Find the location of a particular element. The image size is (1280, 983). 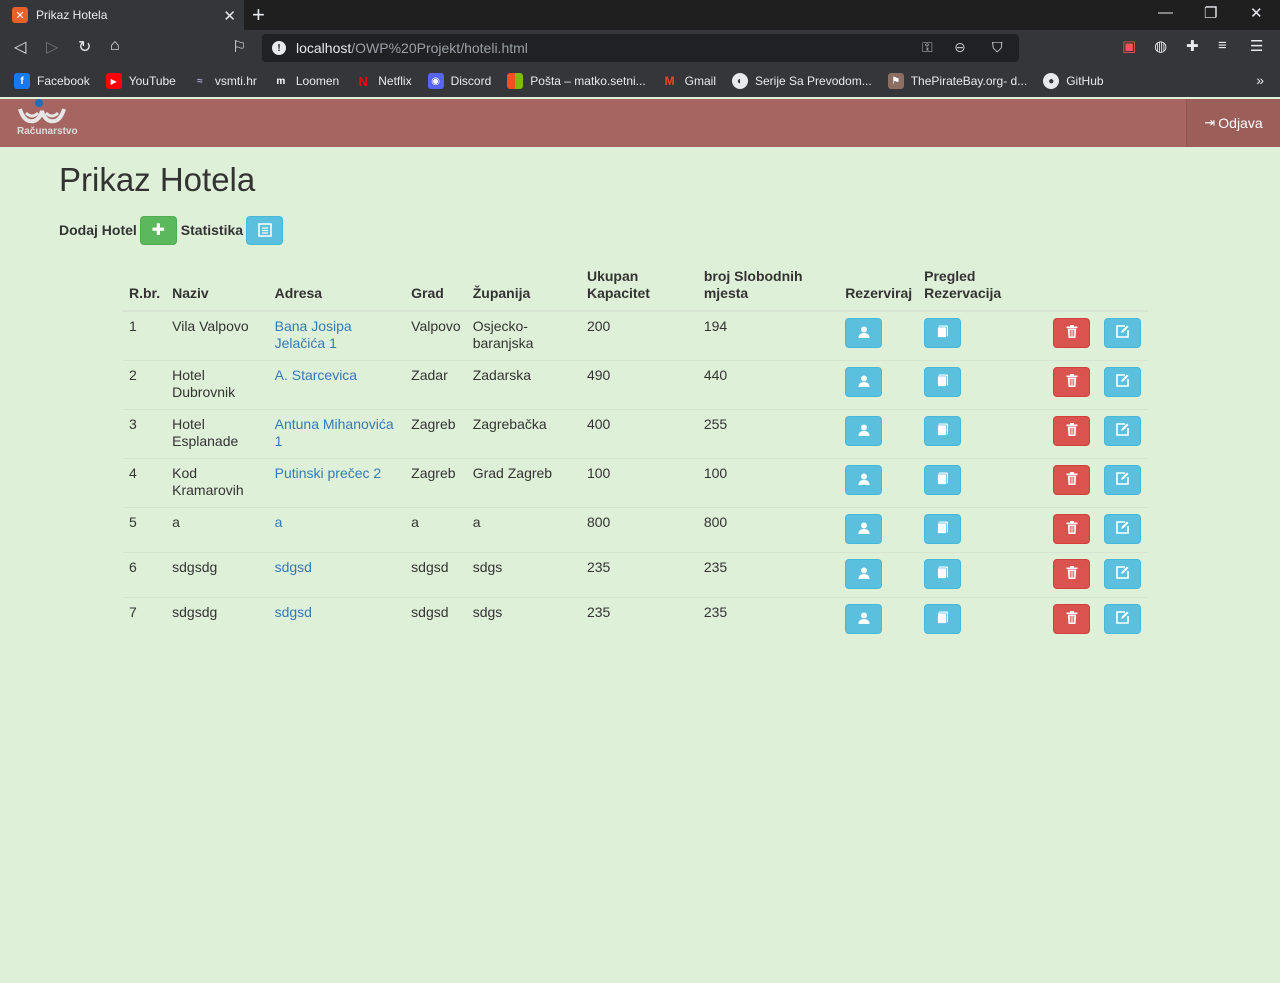

browser-tab: ✕ Prikaz Hotela ✕ is located at coordinates (122, 15).